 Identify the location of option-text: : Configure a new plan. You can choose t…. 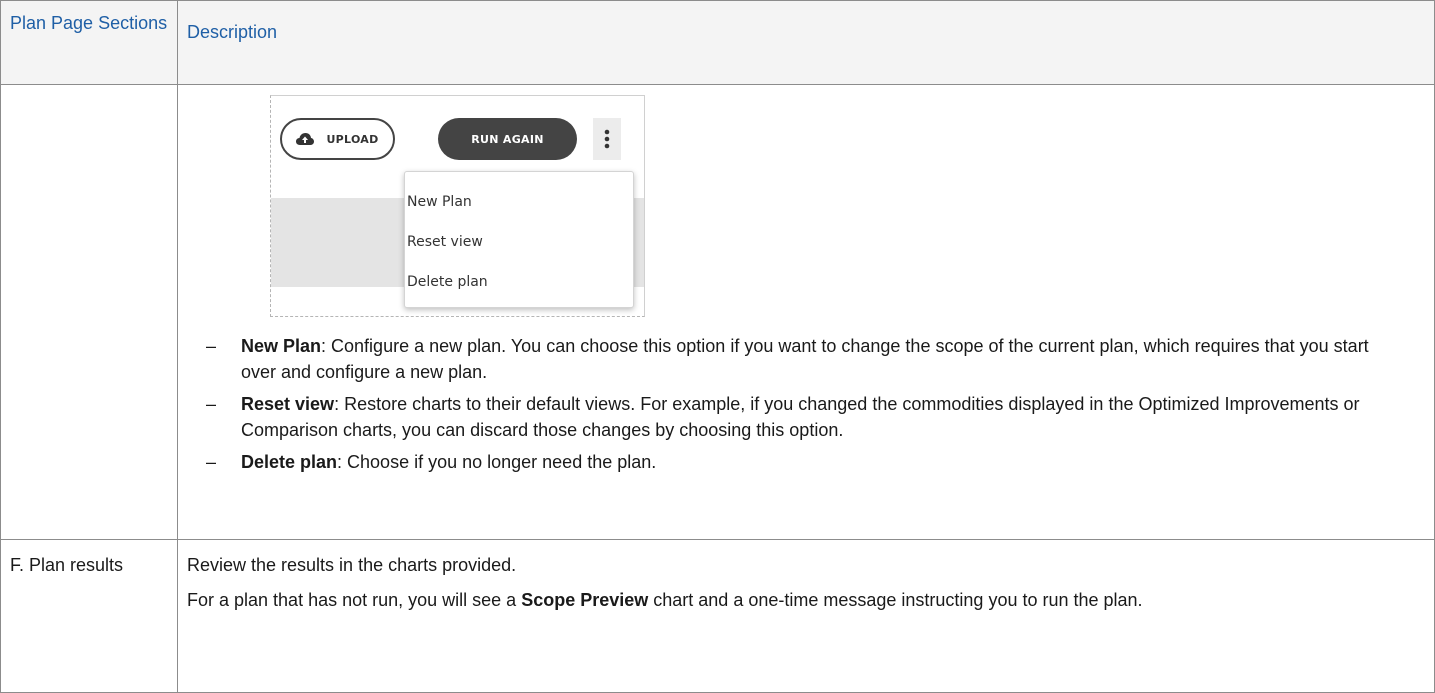
(805, 359).